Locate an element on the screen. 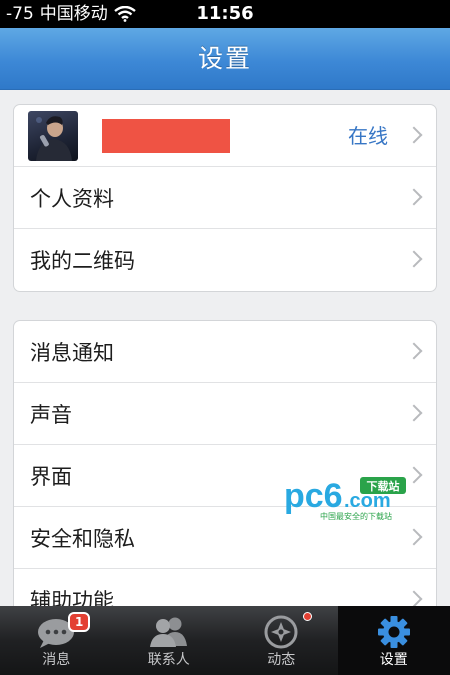 Image resolution: width=450 pixels, height=675 pixels. clock: 11:56 is located at coordinates (225, 13).